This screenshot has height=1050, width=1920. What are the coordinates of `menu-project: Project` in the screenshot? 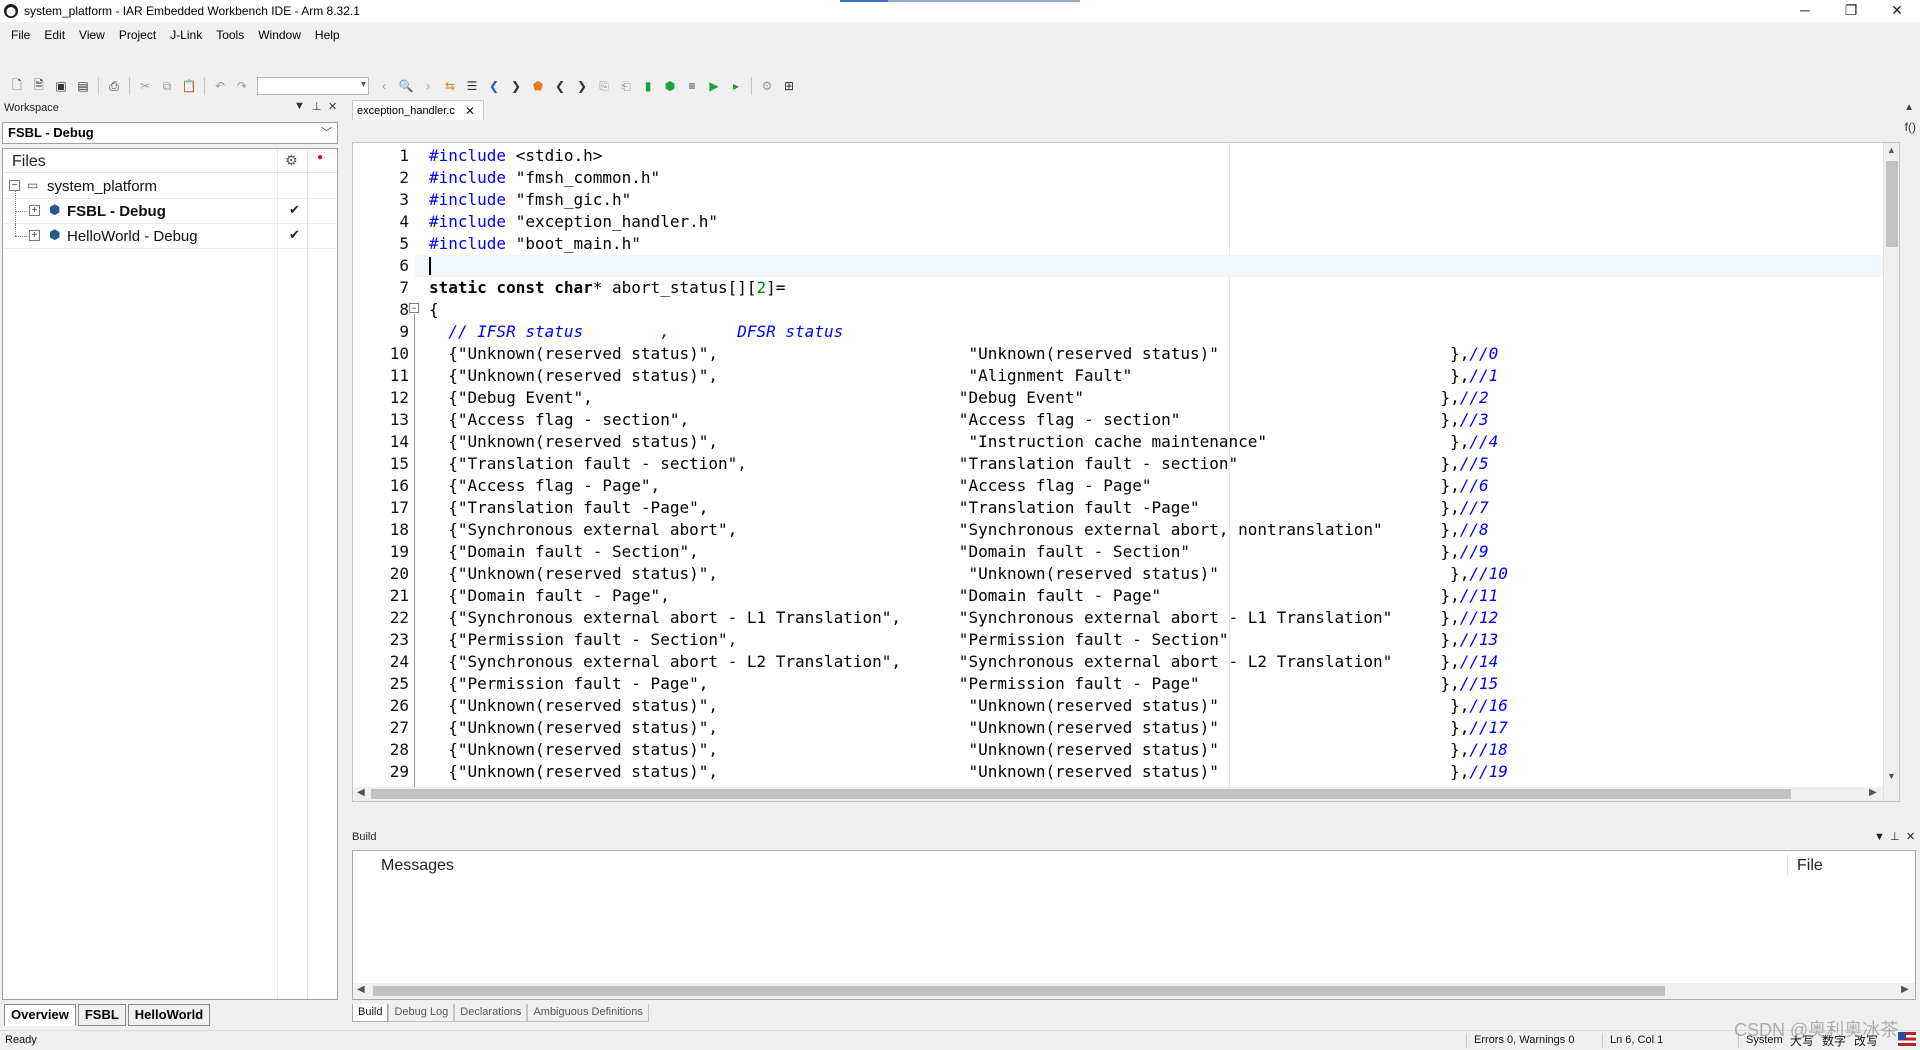 It's located at (137, 35).